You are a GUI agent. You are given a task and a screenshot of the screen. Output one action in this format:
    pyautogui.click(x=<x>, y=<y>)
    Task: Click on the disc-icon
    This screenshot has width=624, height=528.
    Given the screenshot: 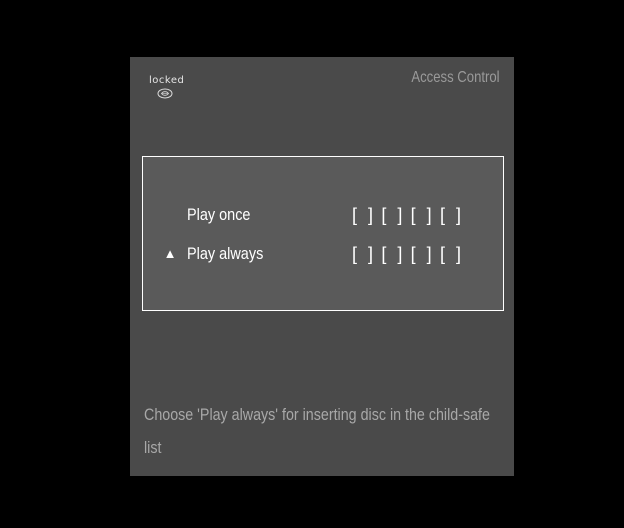 What is the action you would take?
    pyautogui.click(x=165, y=93)
    